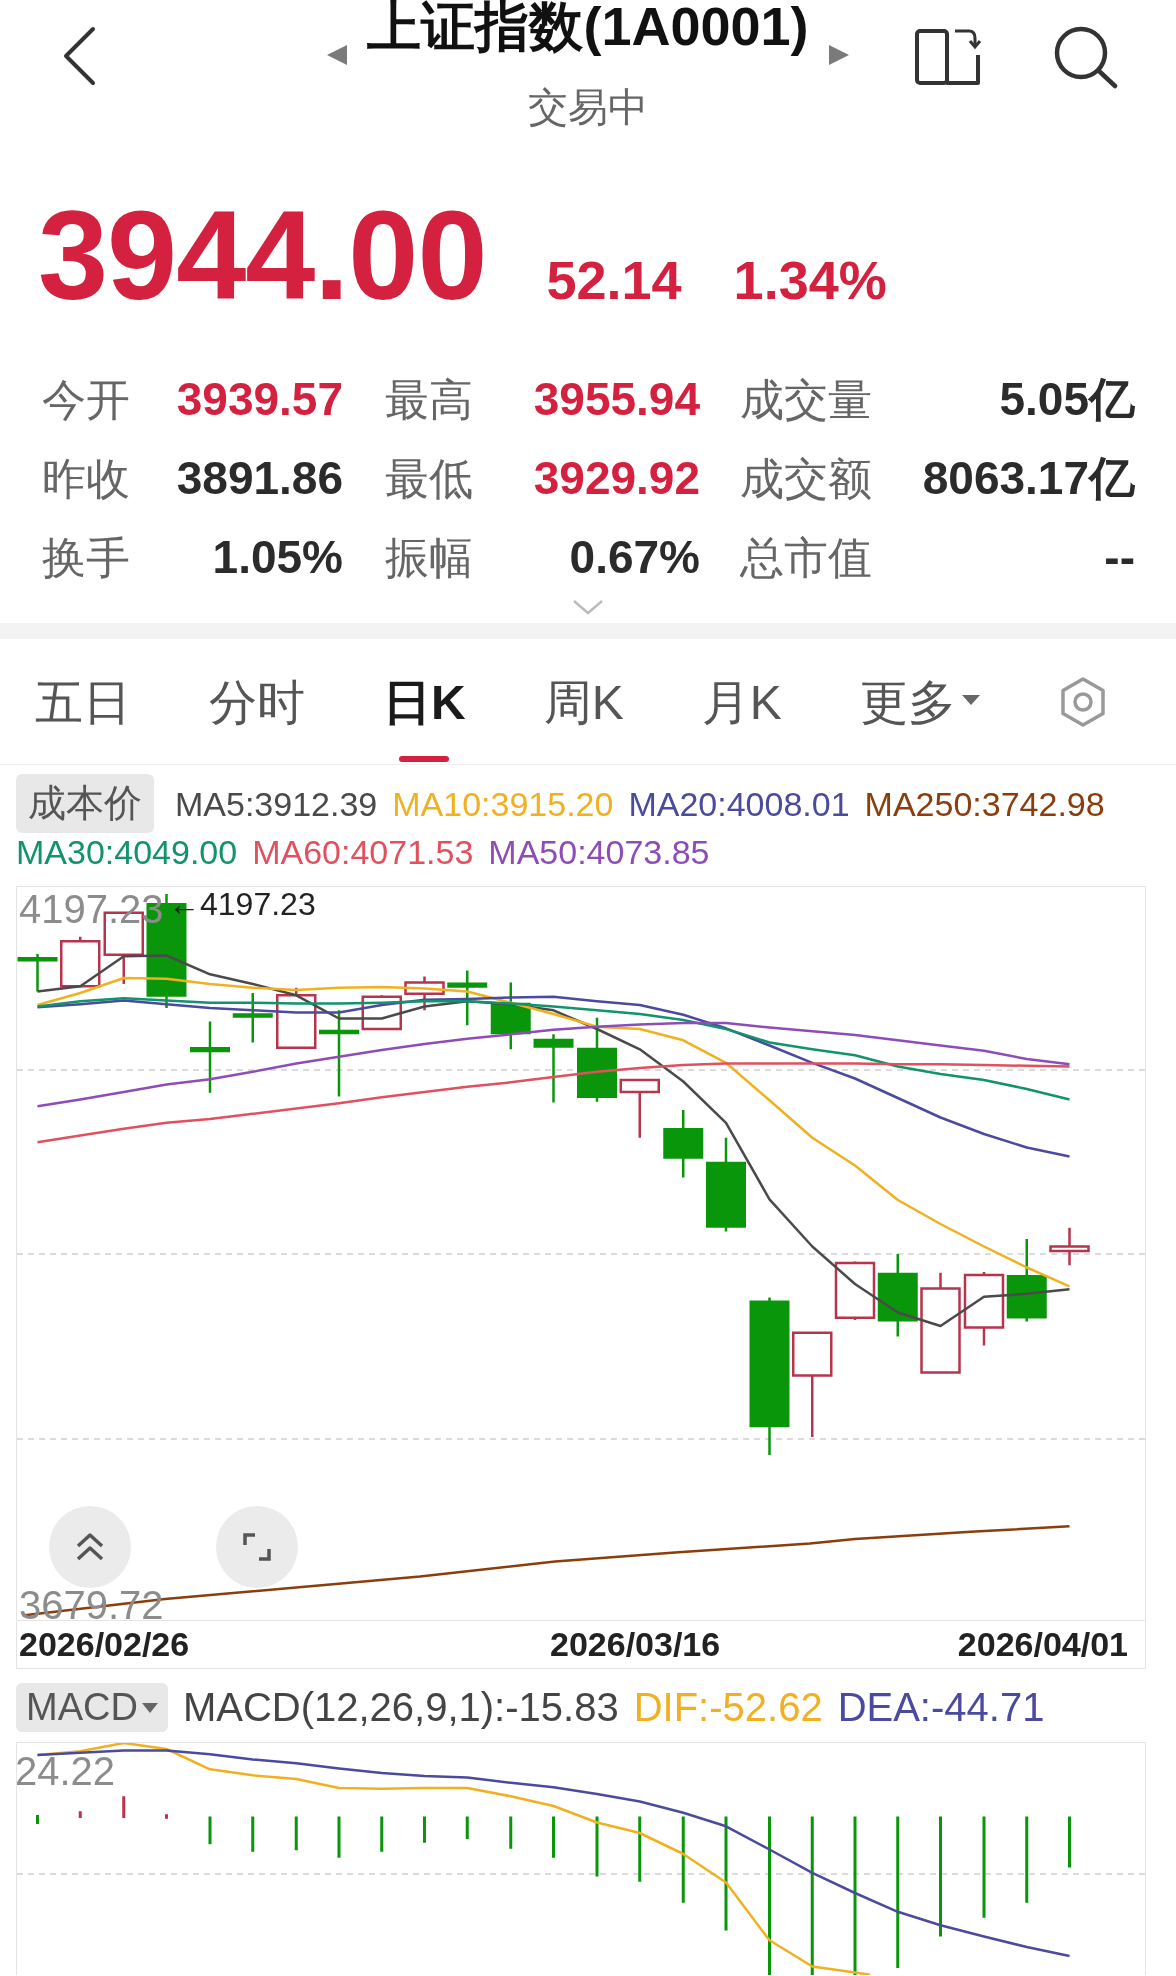 Image resolution: width=1176 pixels, height=1976 pixels. What do you see at coordinates (92, 1707) in the screenshot?
I see `indicator-selector: MACD` at bounding box center [92, 1707].